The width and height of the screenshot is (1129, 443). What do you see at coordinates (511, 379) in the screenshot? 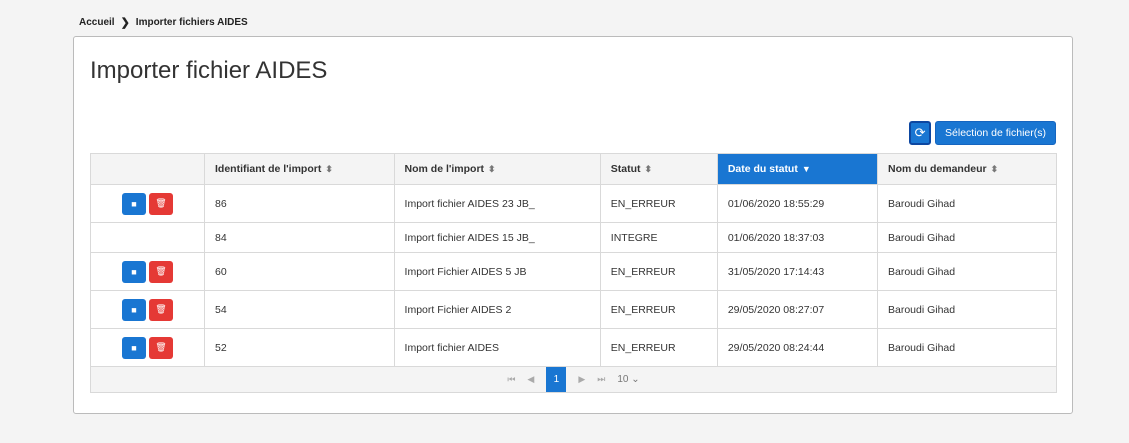
I see `first-page-icon: ⏮` at bounding box center [511, 379].